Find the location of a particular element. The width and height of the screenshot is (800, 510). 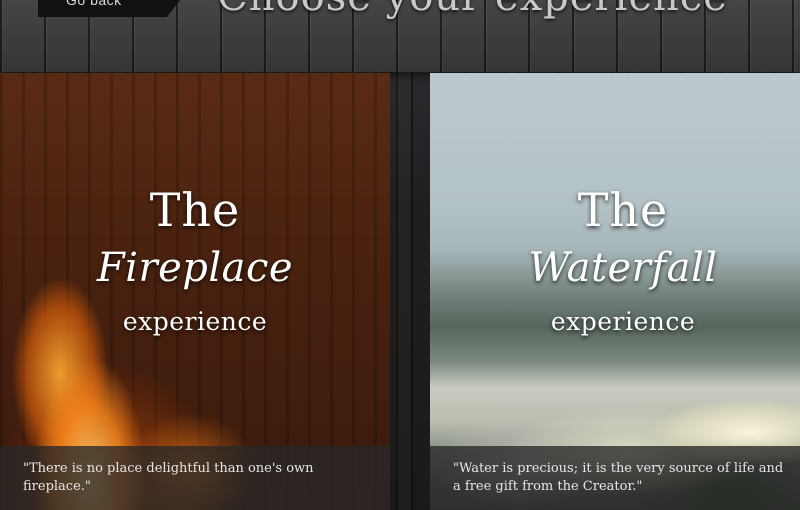

header-bar: Go back Choose your experience is located at coordinates (400, 36).